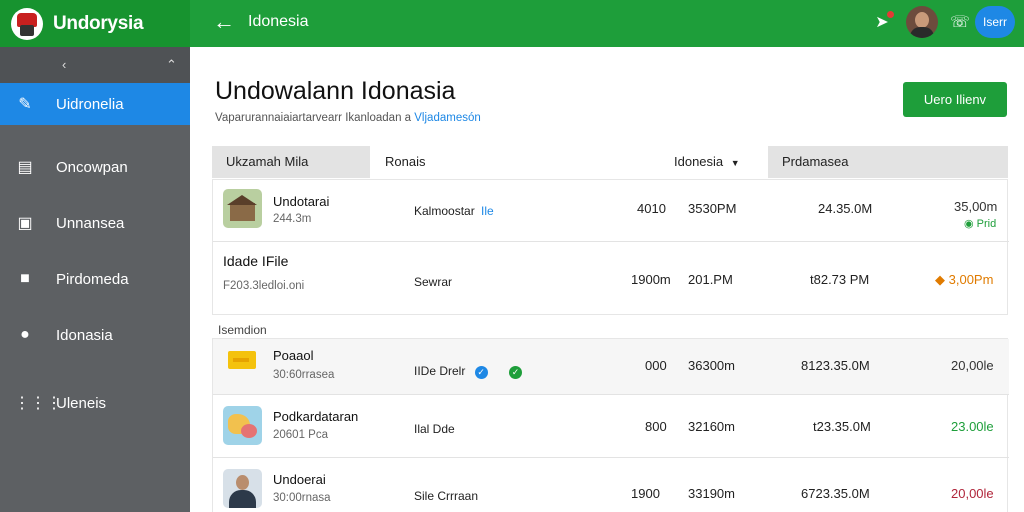 The height and width of the screenshot is (512, 1024). What do you see at coordinates (610, 162) in the screenshot?
I see `table-header: Ukzamah Mila Ronais Idonesia ▼ Prdamasea` at bounding box center [610, 162].